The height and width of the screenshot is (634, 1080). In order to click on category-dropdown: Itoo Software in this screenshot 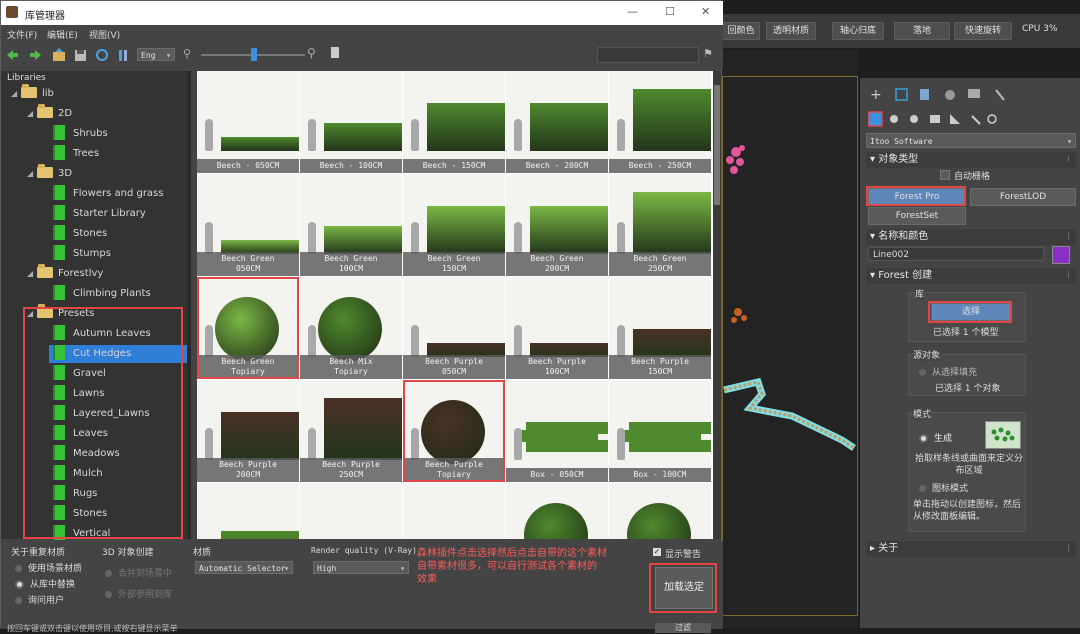, I will do `click(971, 141)`.